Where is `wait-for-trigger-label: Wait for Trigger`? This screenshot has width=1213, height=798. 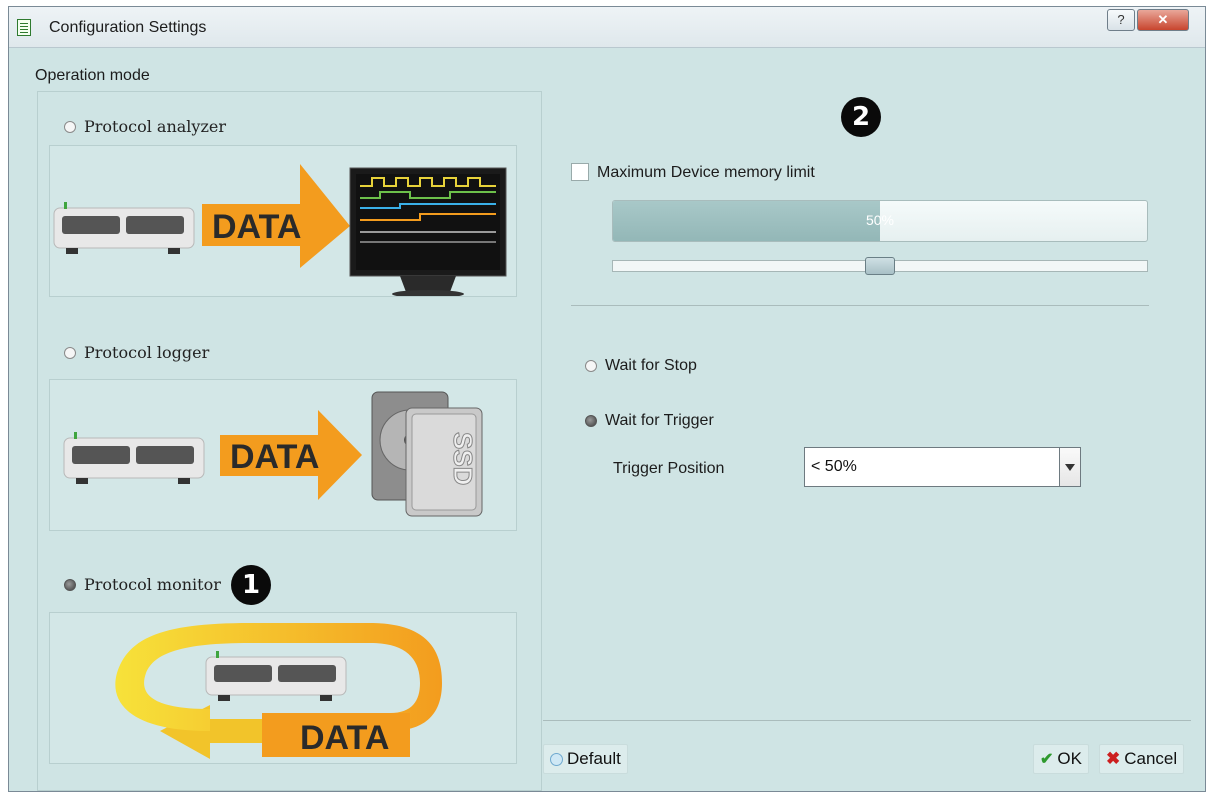 wait-for-trigger-label: Wait for Trigger is located at coordinates (659, 420).